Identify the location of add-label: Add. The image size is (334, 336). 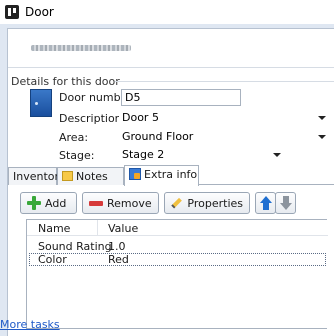
(56, 203).